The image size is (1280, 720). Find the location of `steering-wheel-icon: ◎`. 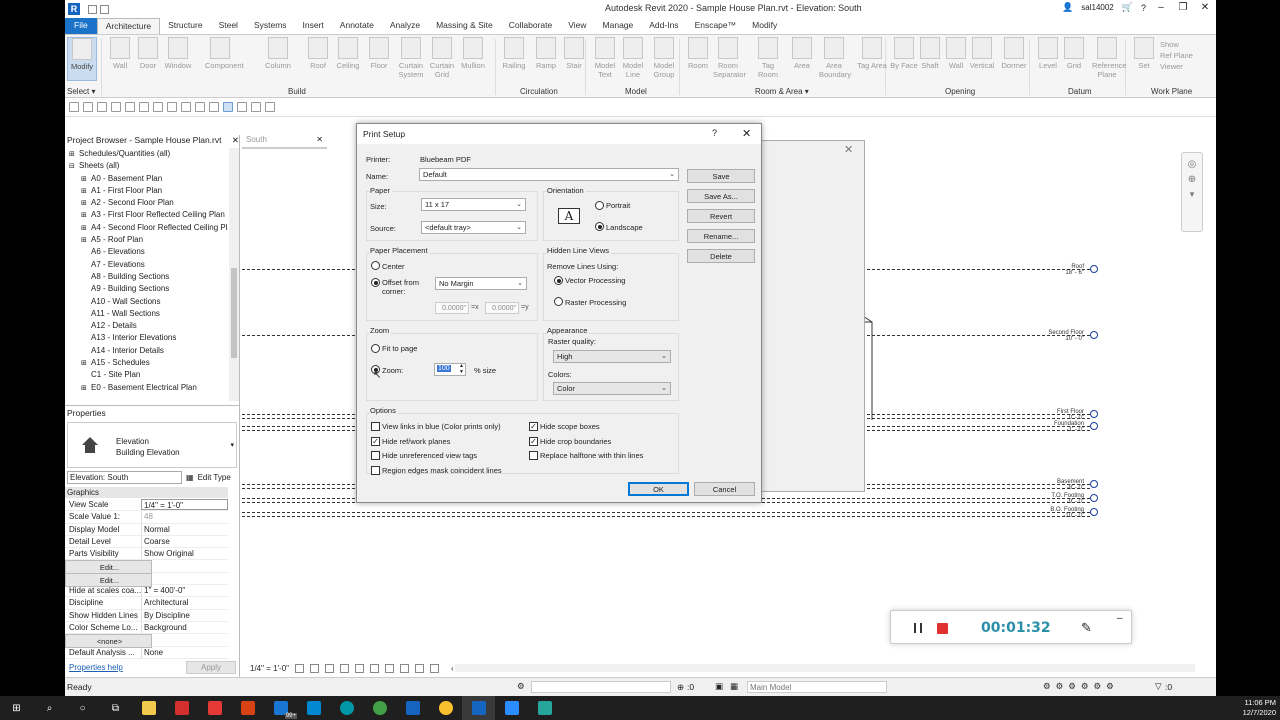

steering-wheel-icon: ◎ is located at coordinates (1192, 164).